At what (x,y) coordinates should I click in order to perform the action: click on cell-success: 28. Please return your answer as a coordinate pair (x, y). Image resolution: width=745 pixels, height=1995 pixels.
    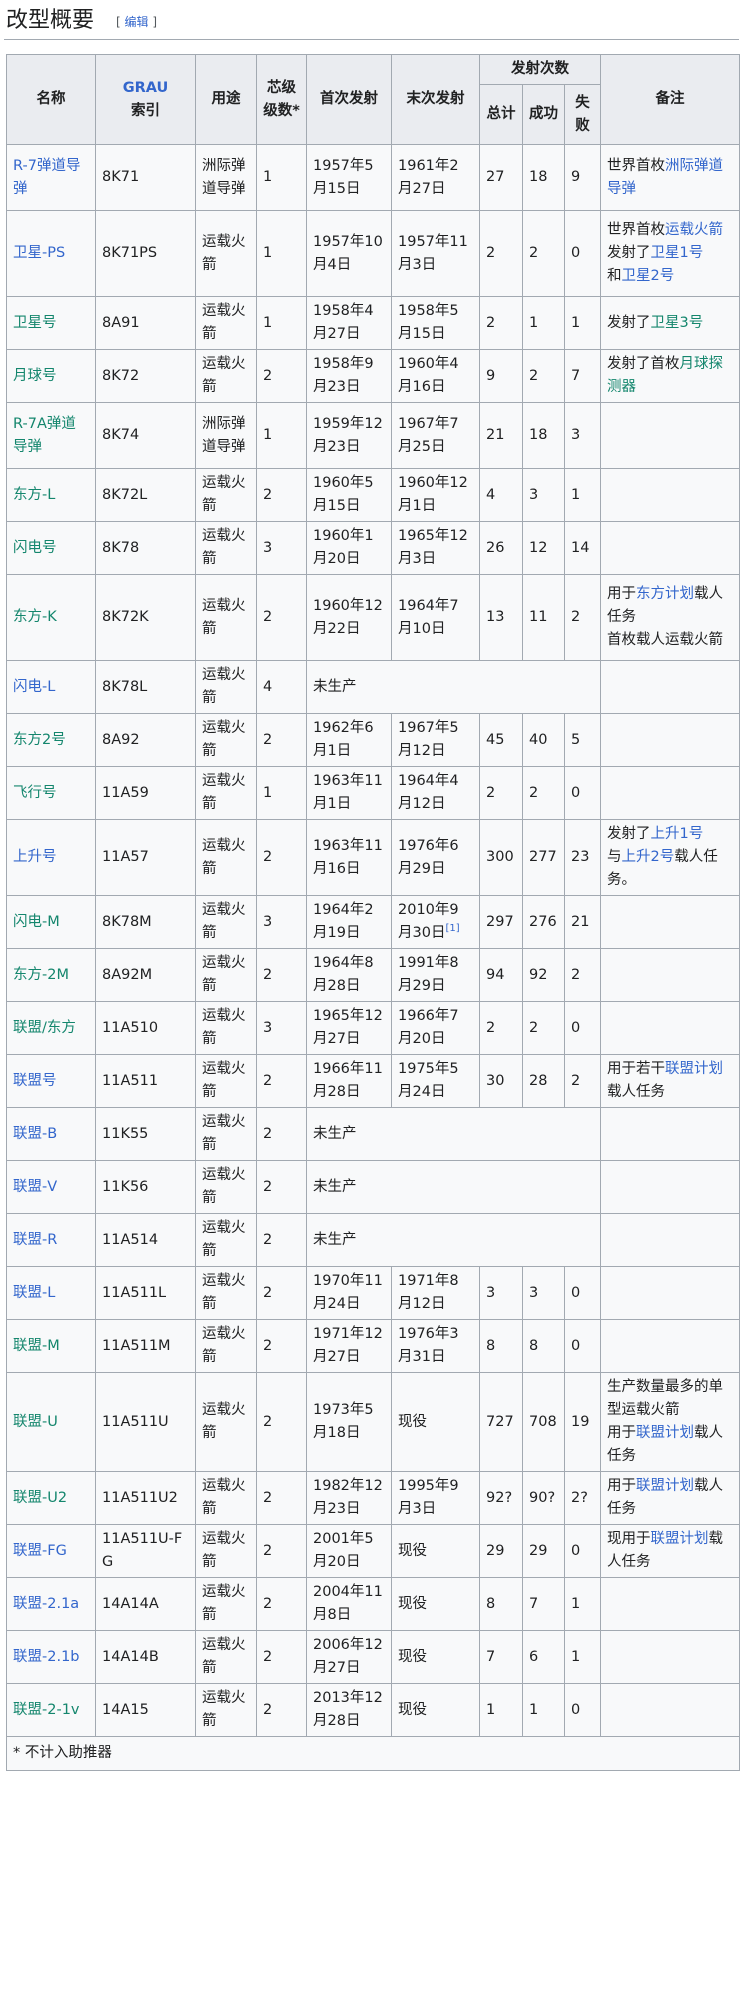
    Looking at the image, I should click on (543, 1081).